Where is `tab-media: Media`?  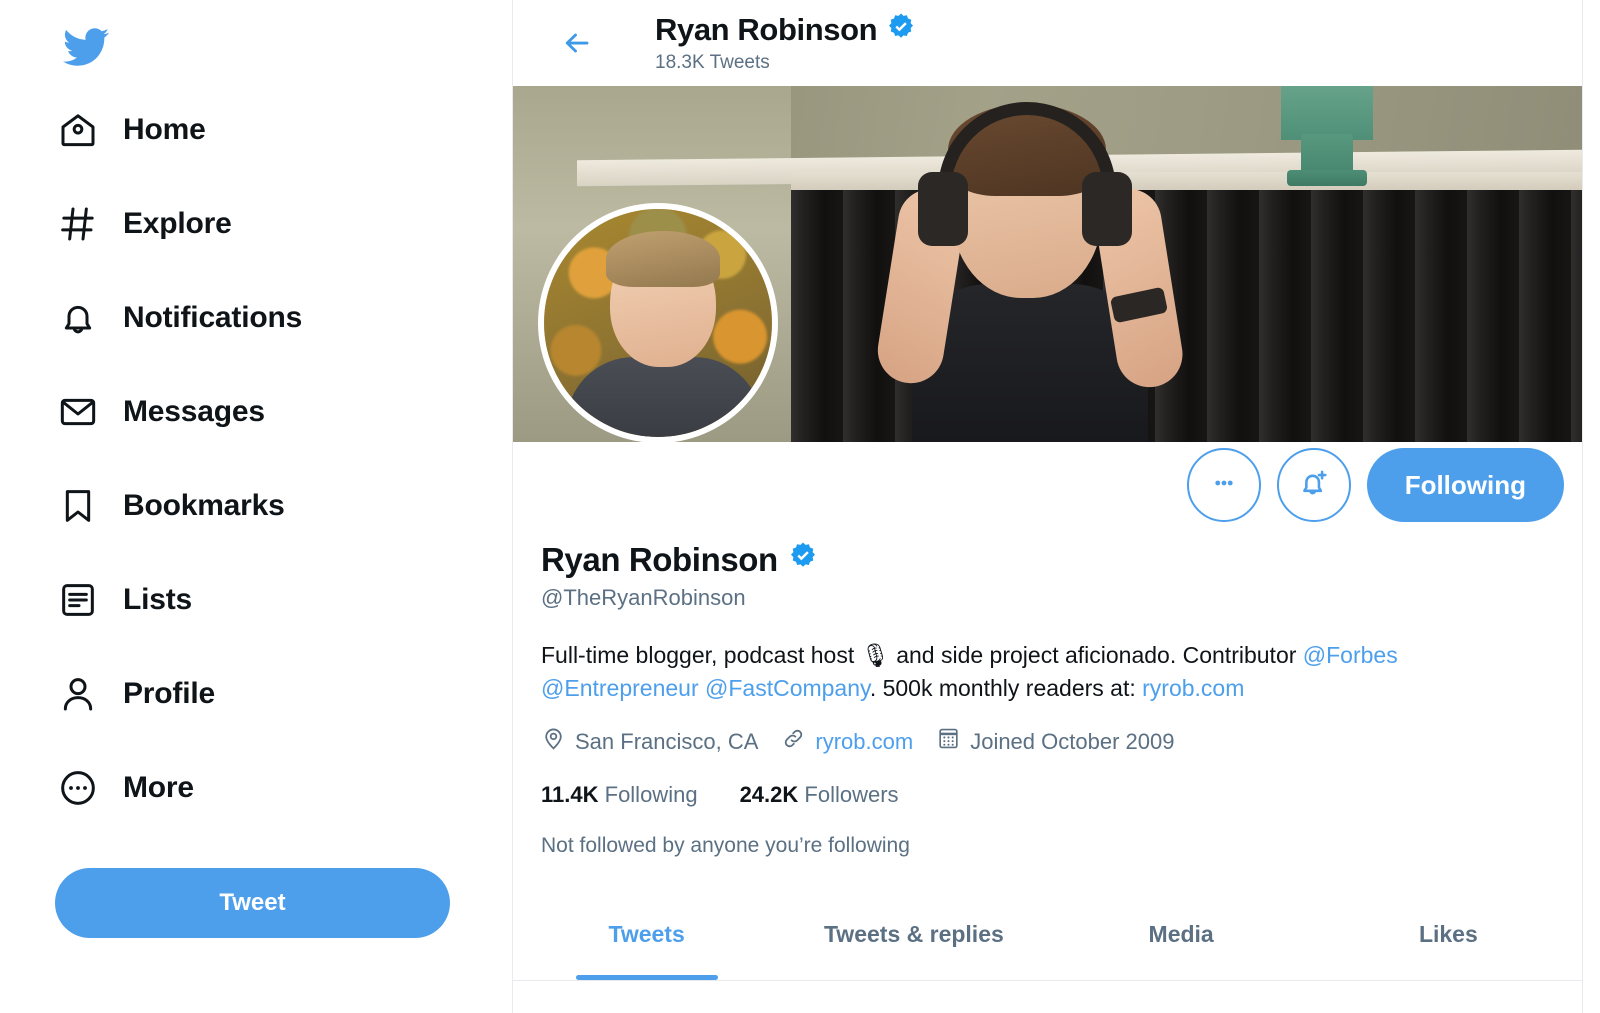
tab-media: Media is located at coordinates (1181, 946).